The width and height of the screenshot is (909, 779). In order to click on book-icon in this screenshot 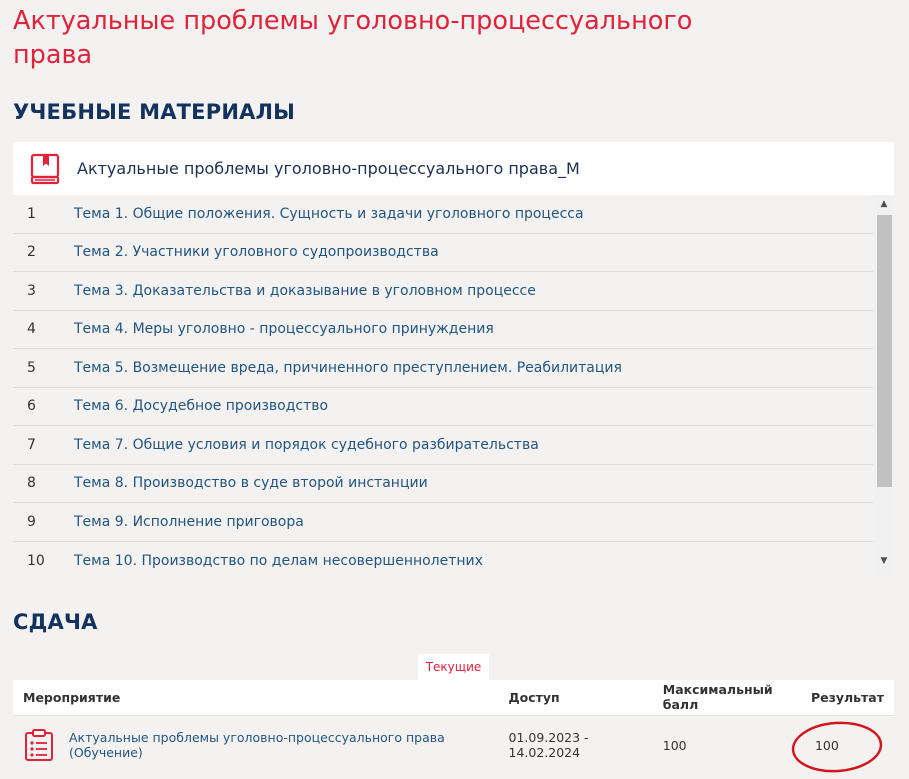, I will do `click(45, 168)`.